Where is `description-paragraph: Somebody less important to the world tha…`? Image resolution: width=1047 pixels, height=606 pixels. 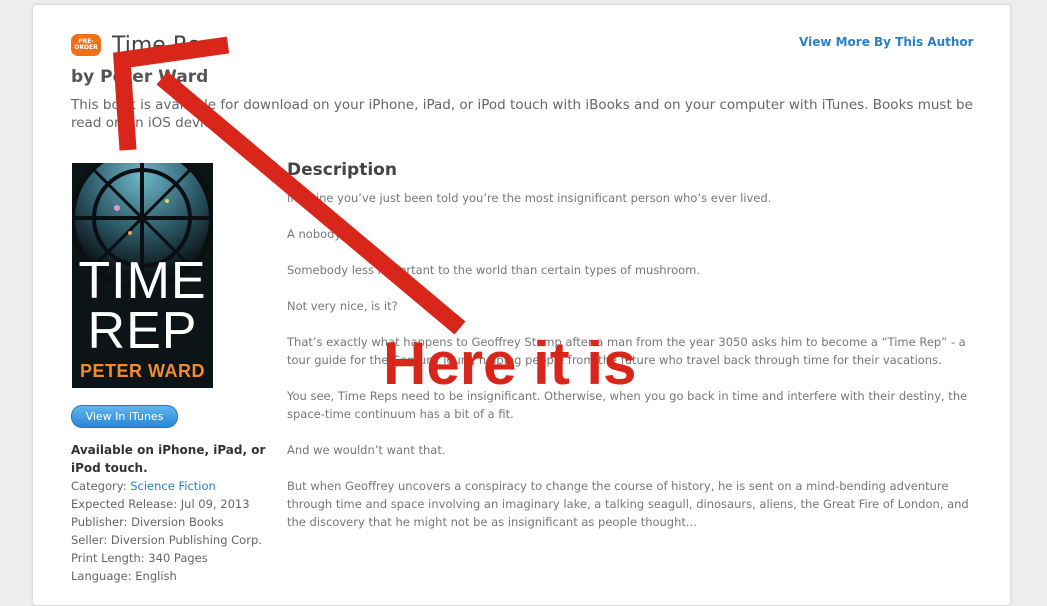
description-paragraph: Somebody less important to the world tha… is located at coordinates (494, 270).